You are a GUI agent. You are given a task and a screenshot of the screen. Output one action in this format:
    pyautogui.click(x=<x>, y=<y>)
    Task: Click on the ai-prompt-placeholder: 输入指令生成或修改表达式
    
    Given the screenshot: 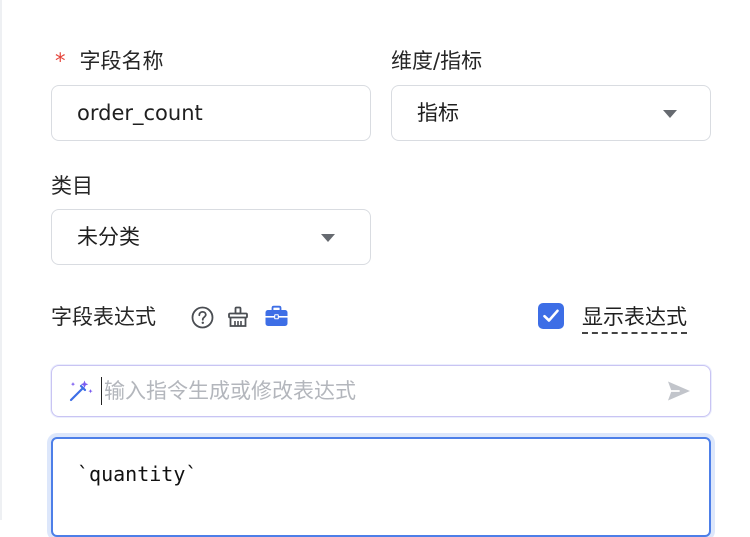 What is the action you would take?
    pyautogui.click(x=230, y=391)
    